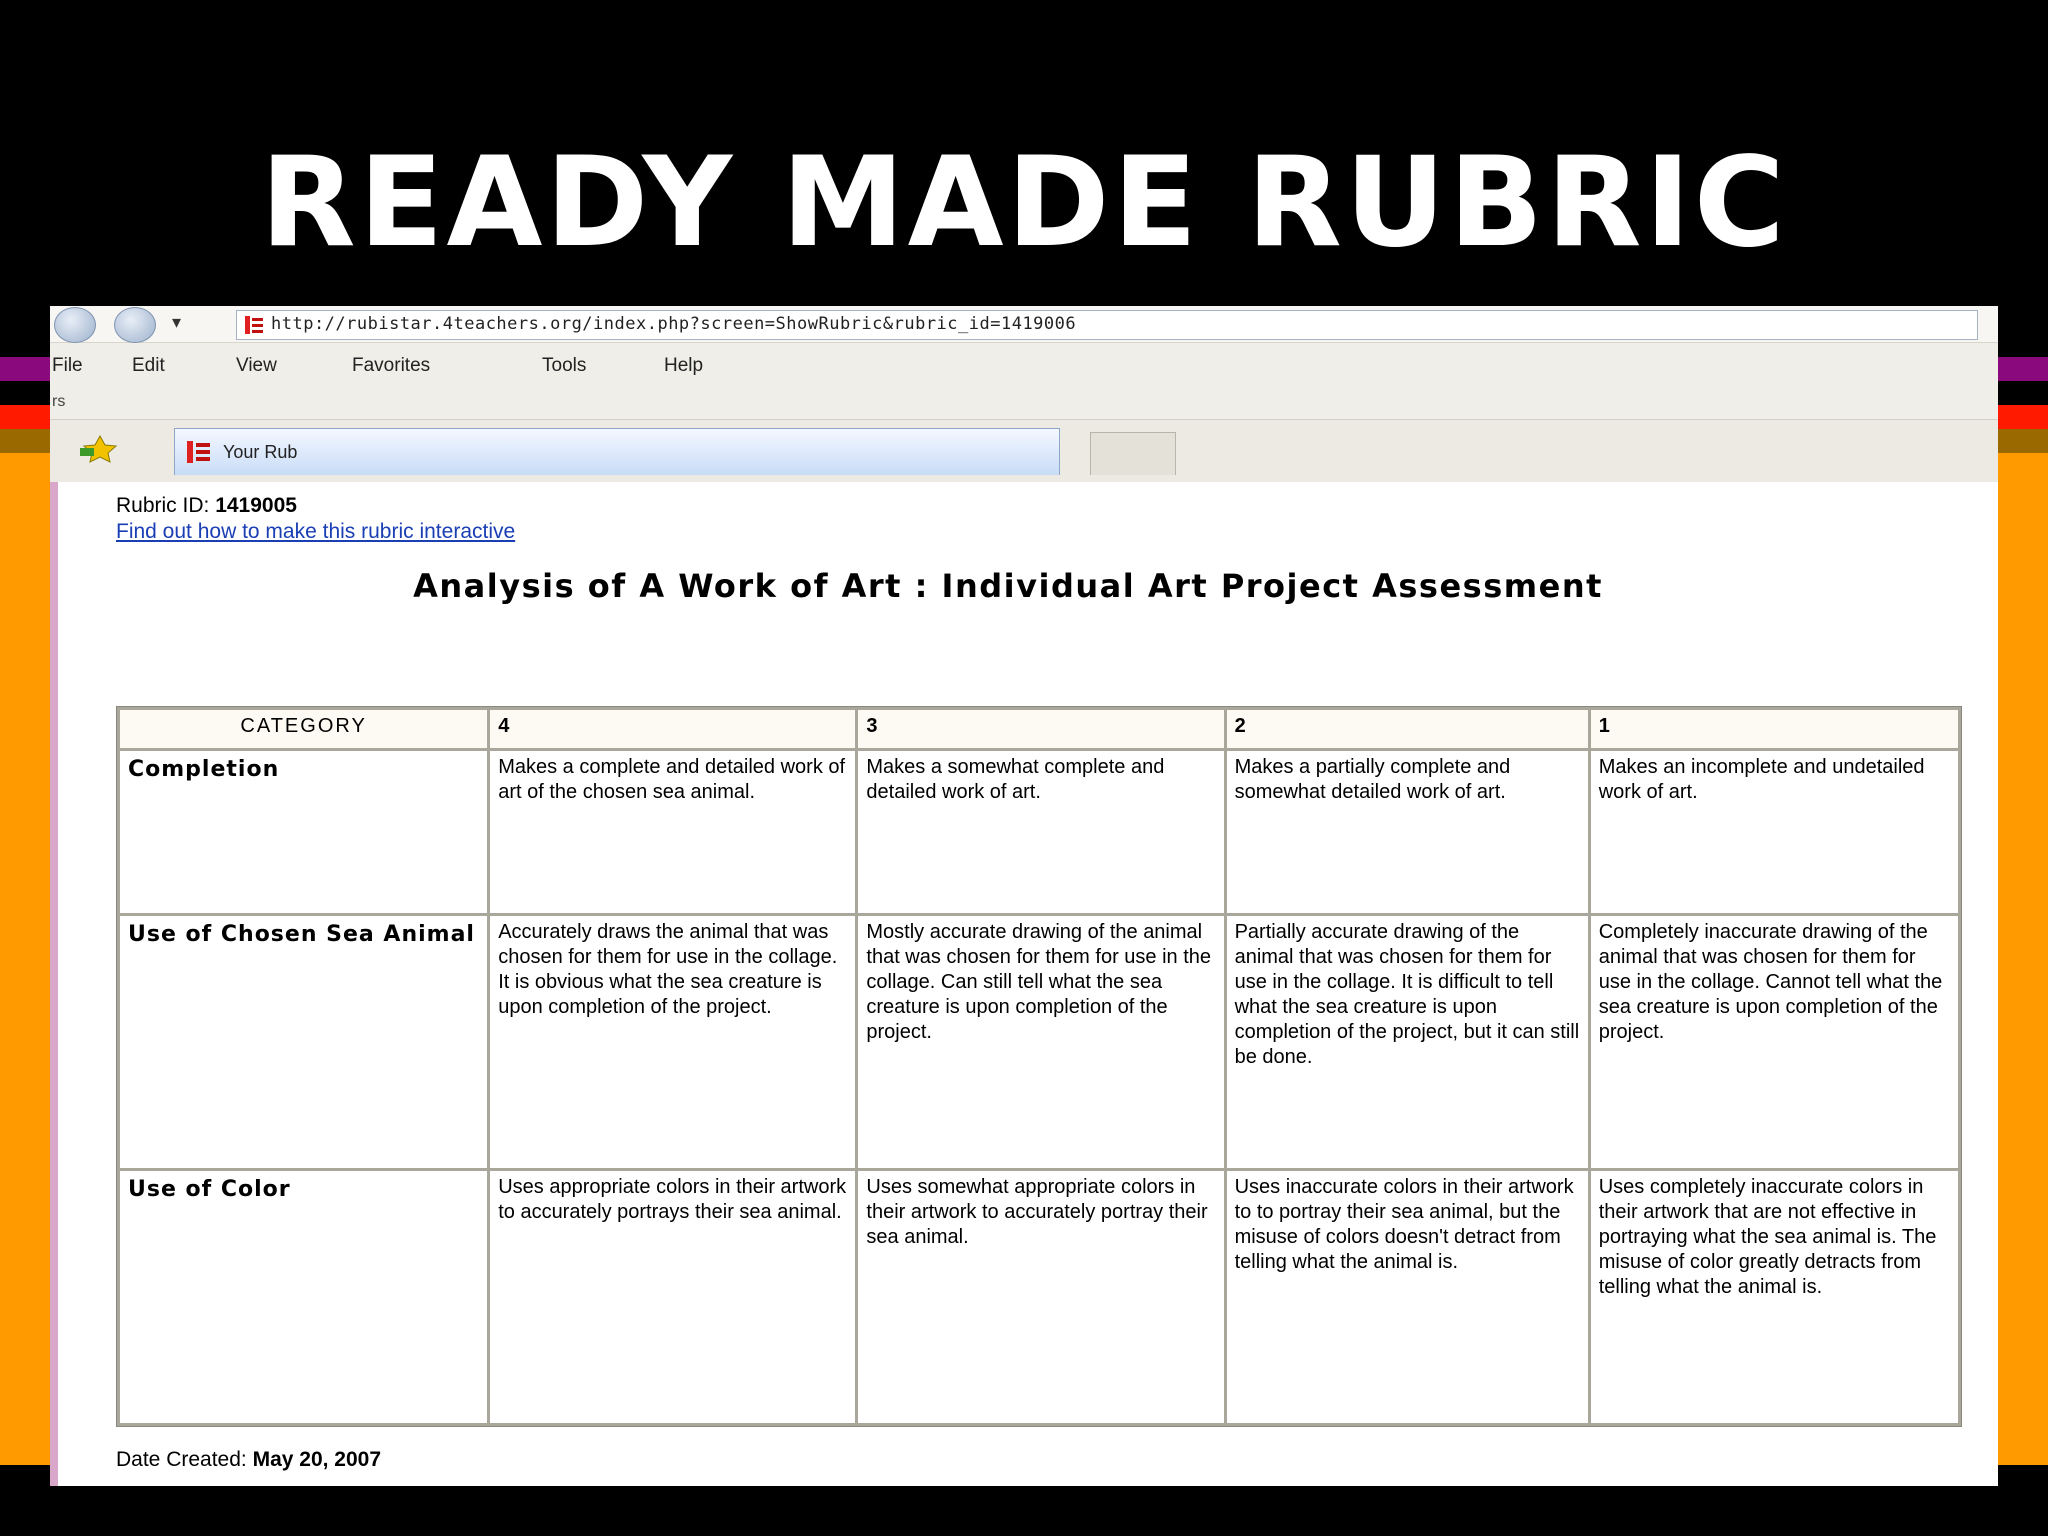  What do you see at coordinates (260, 452) in the screenshot?
I see `tab-label: Your Rub` at bounding box center [260, 452].